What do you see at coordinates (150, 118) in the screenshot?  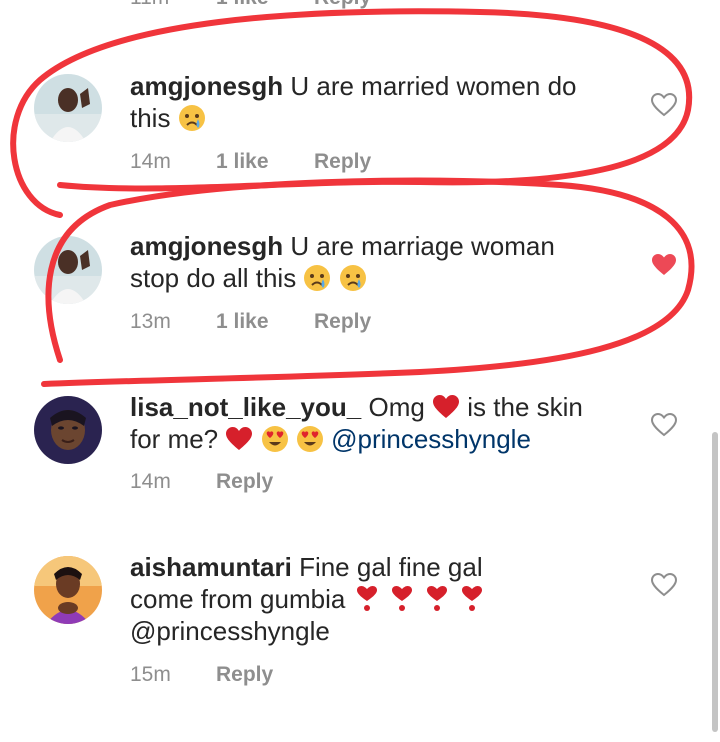 I see `comment-text-line: this` at bounding box center [150, 118].